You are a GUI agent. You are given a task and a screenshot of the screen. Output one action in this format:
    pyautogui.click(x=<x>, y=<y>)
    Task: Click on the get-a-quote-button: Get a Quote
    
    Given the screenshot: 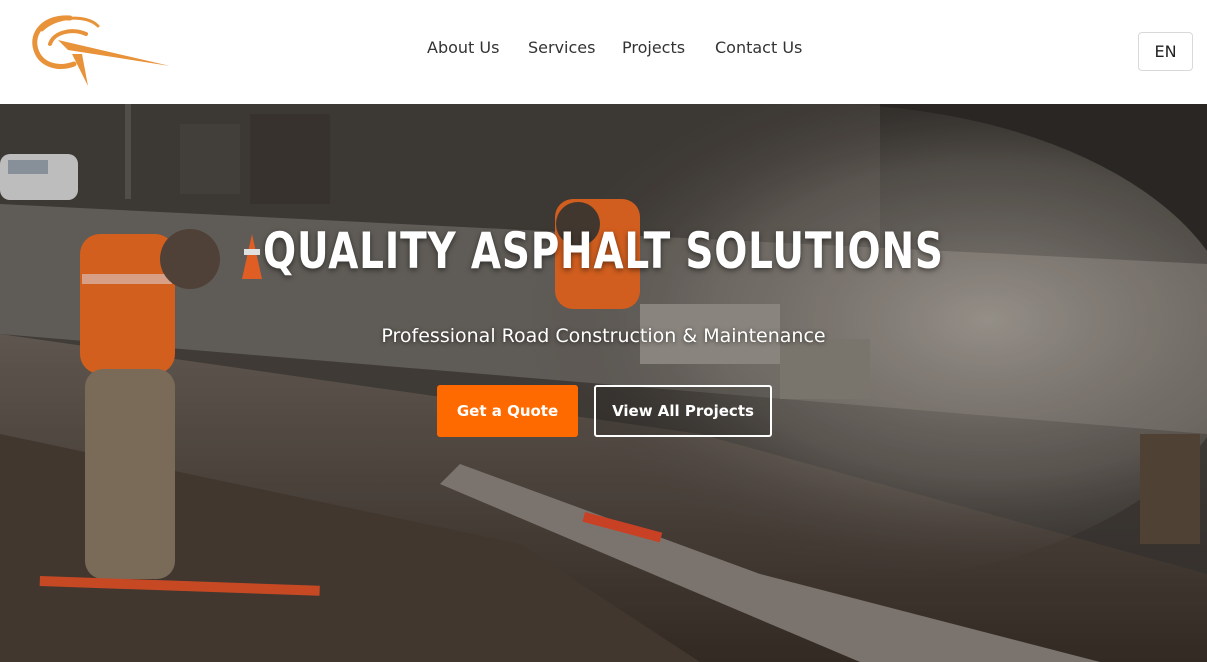 What is the action you would take?
    pyautogui.click(x=507, y=411)
    